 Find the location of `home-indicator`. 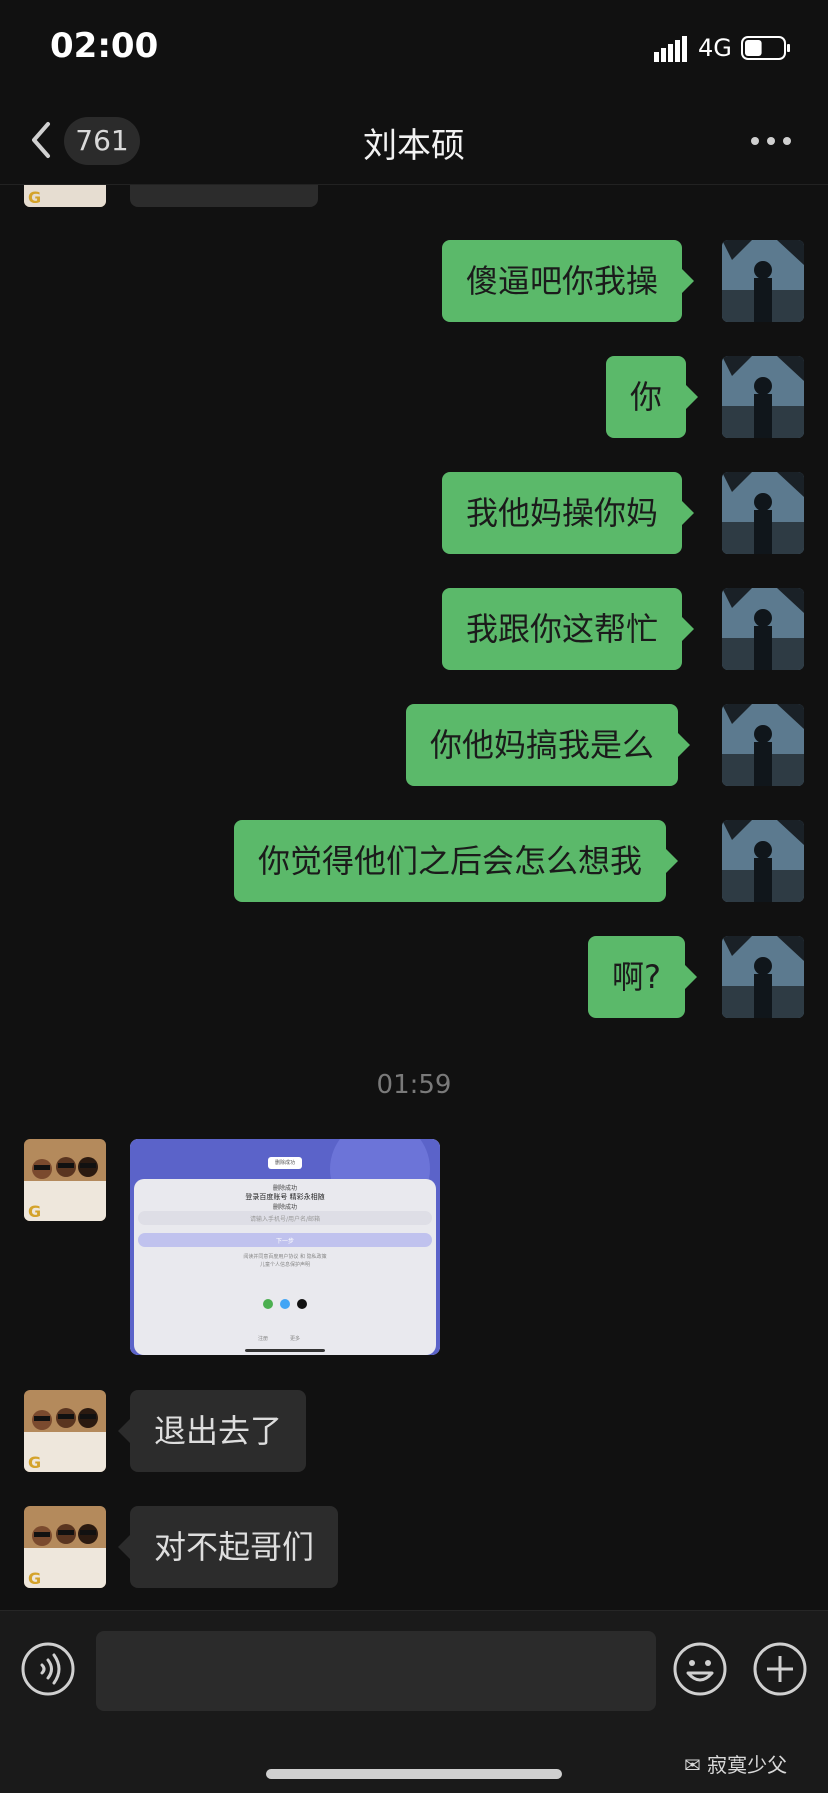

home-indicator is located at coordinates (414, 1774).